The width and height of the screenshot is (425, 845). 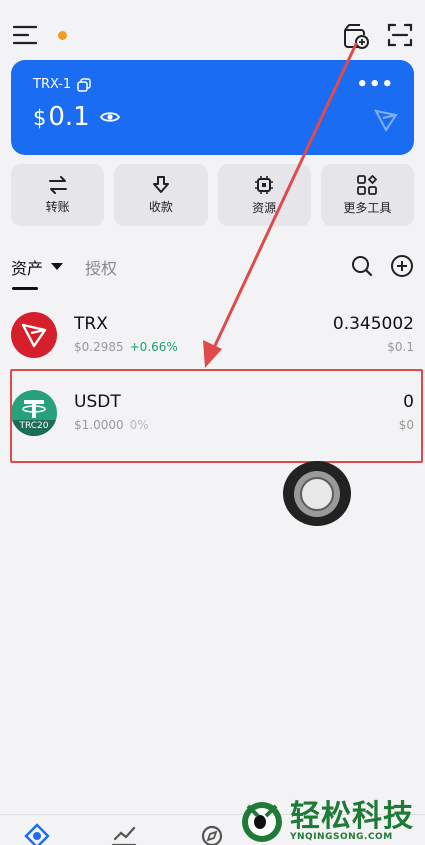 I want to click on watermark-title: 轻松科技, so click(x=352, y=816).